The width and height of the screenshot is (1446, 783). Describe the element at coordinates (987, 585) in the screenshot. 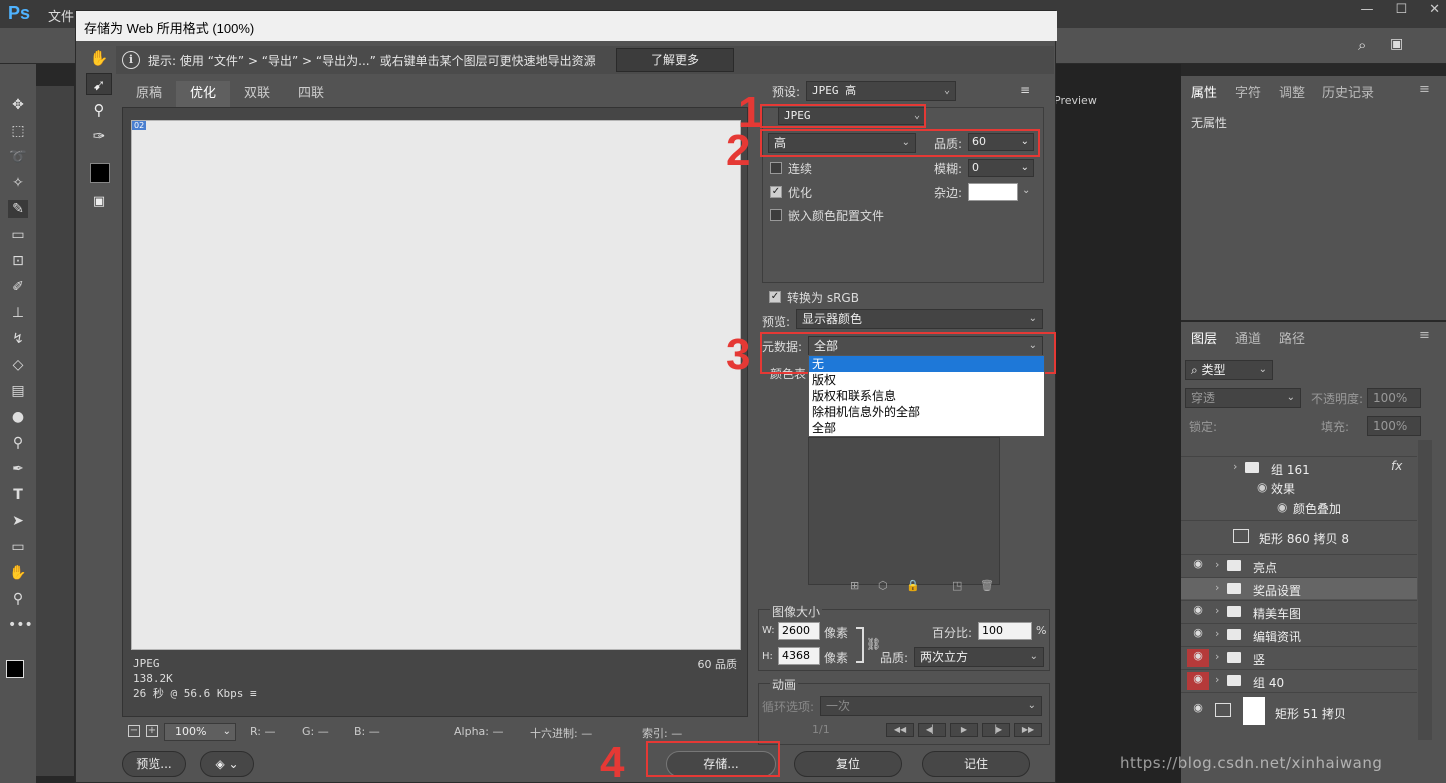

I see `trash-icon: 🗑` at that location.